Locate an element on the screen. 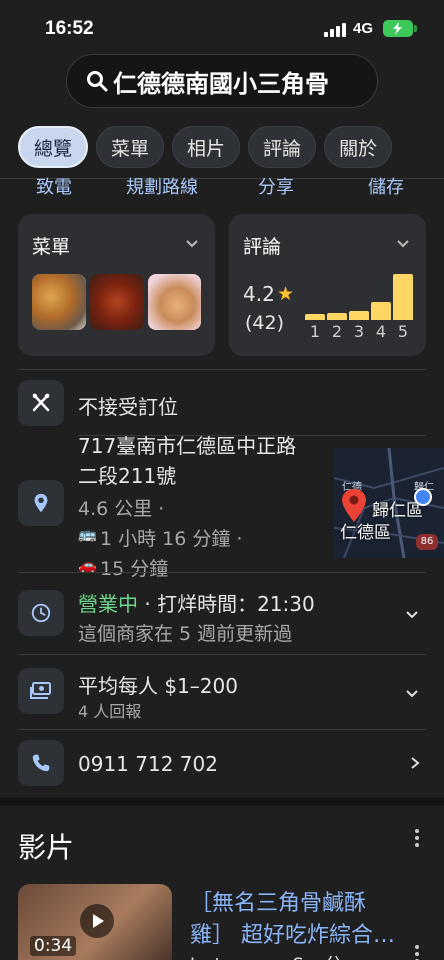 The image size is (444, 960). open-status: 營業中 is located at coordinates (108, 604).